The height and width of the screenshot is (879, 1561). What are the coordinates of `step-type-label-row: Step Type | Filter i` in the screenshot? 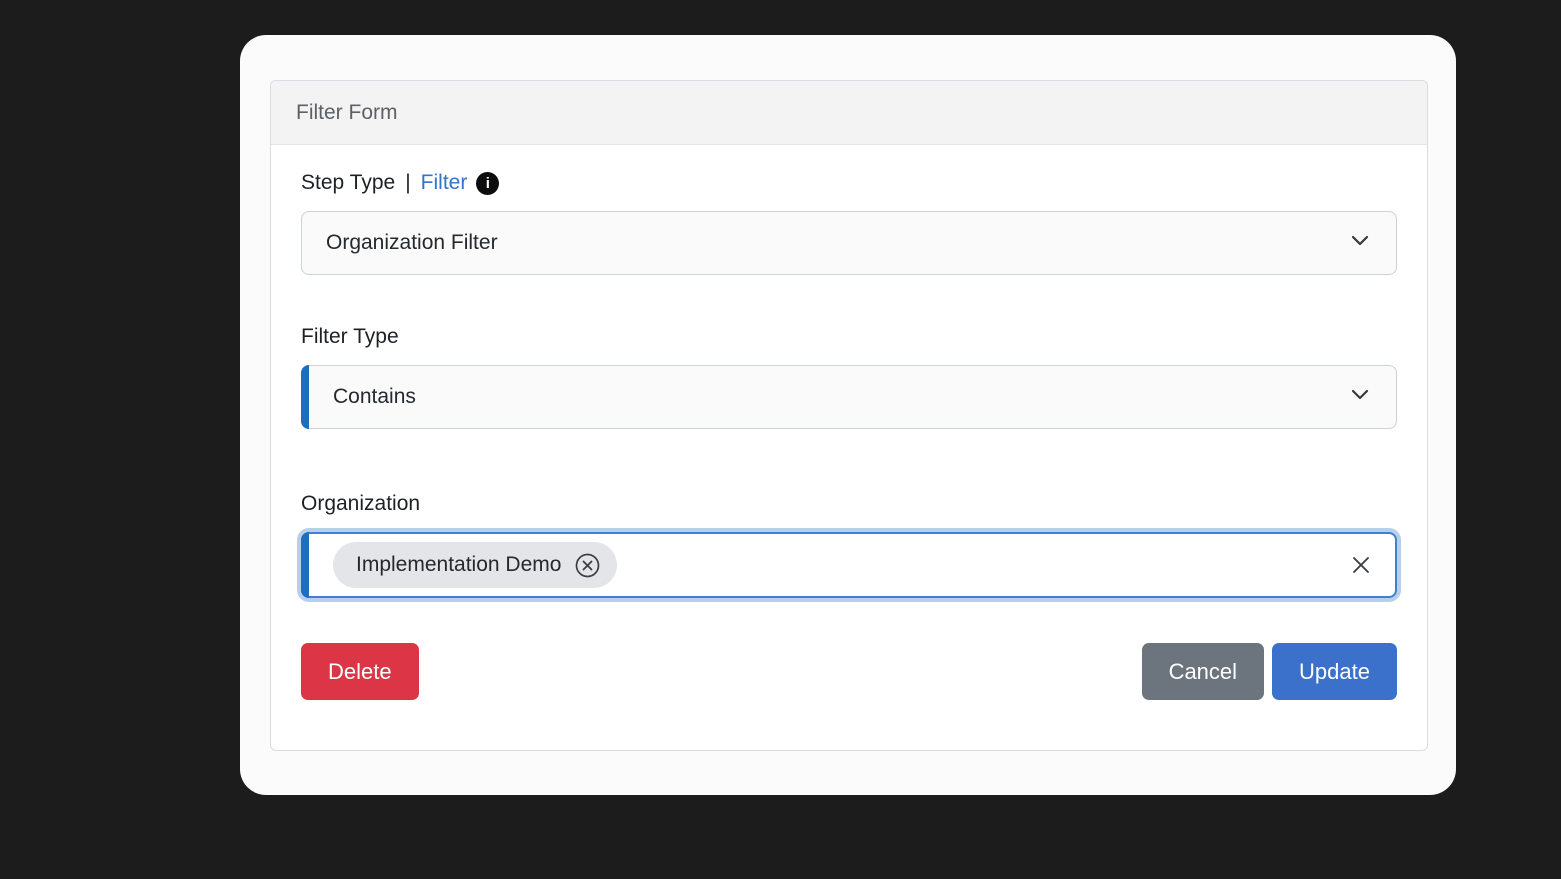 It's located at (849, 183).